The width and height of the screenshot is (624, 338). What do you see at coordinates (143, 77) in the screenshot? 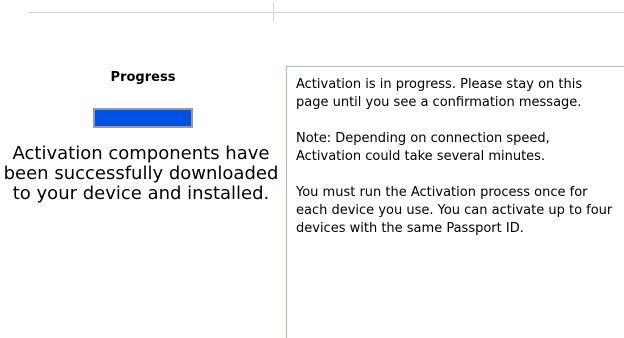
I see `progress-title: Progress` at bounding box center [143, 77].